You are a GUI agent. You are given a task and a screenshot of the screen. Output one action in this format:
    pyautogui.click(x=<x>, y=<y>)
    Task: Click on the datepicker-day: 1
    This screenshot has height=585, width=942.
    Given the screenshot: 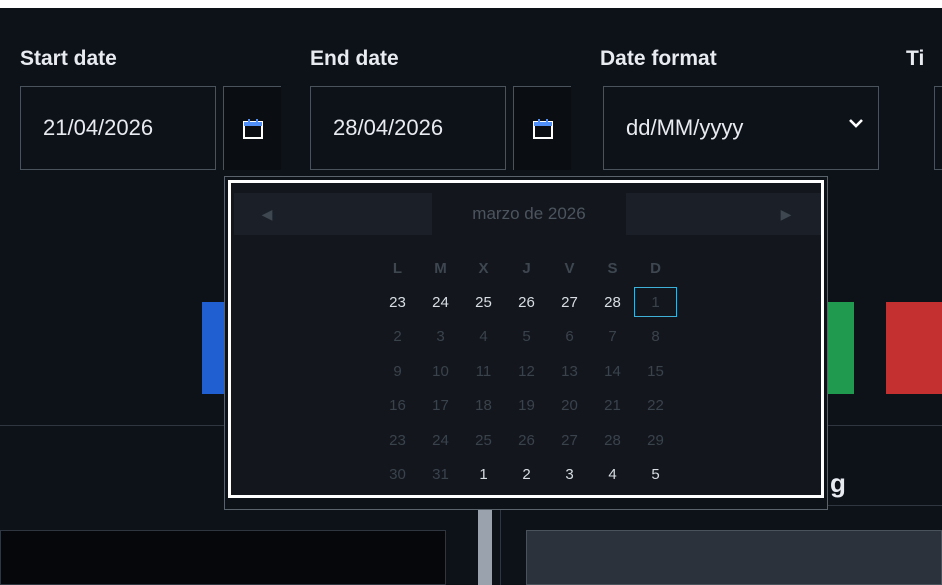 What is the action you would take?
    pyautogui.click(x=483, y=475)
    